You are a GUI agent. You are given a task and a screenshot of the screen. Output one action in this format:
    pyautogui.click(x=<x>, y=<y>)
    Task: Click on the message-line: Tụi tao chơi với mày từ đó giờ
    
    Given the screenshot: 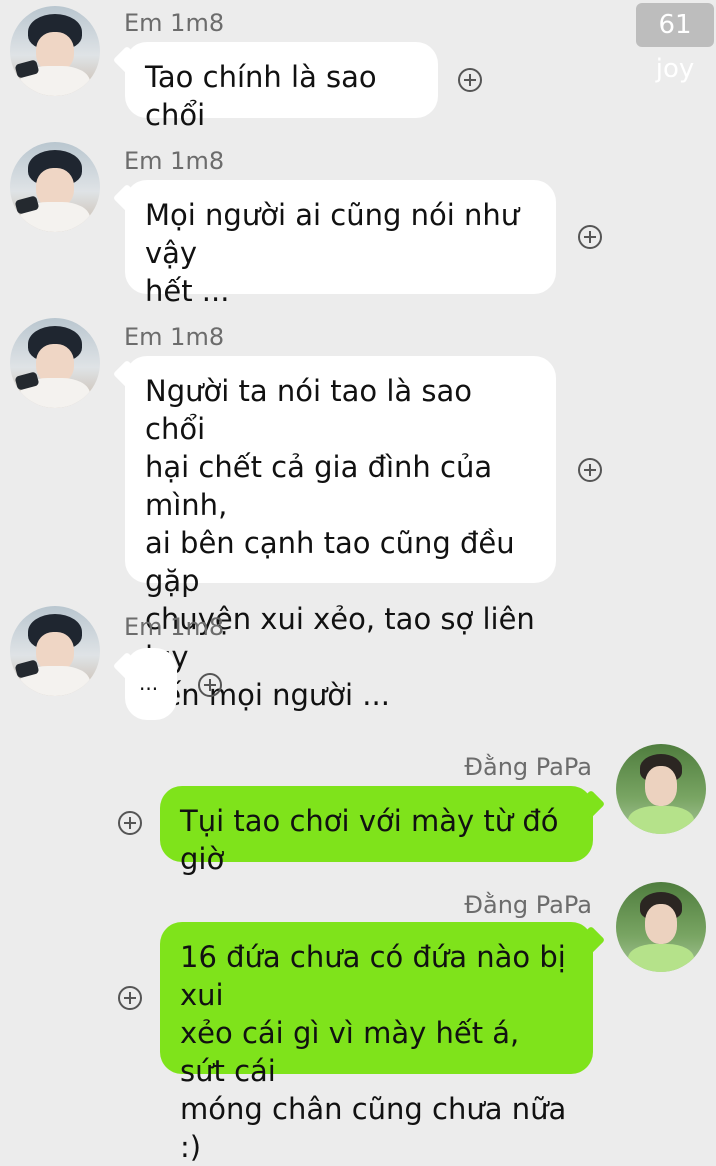 What is the action you would take?
    pyautogui.click(x=369, y=840)
    